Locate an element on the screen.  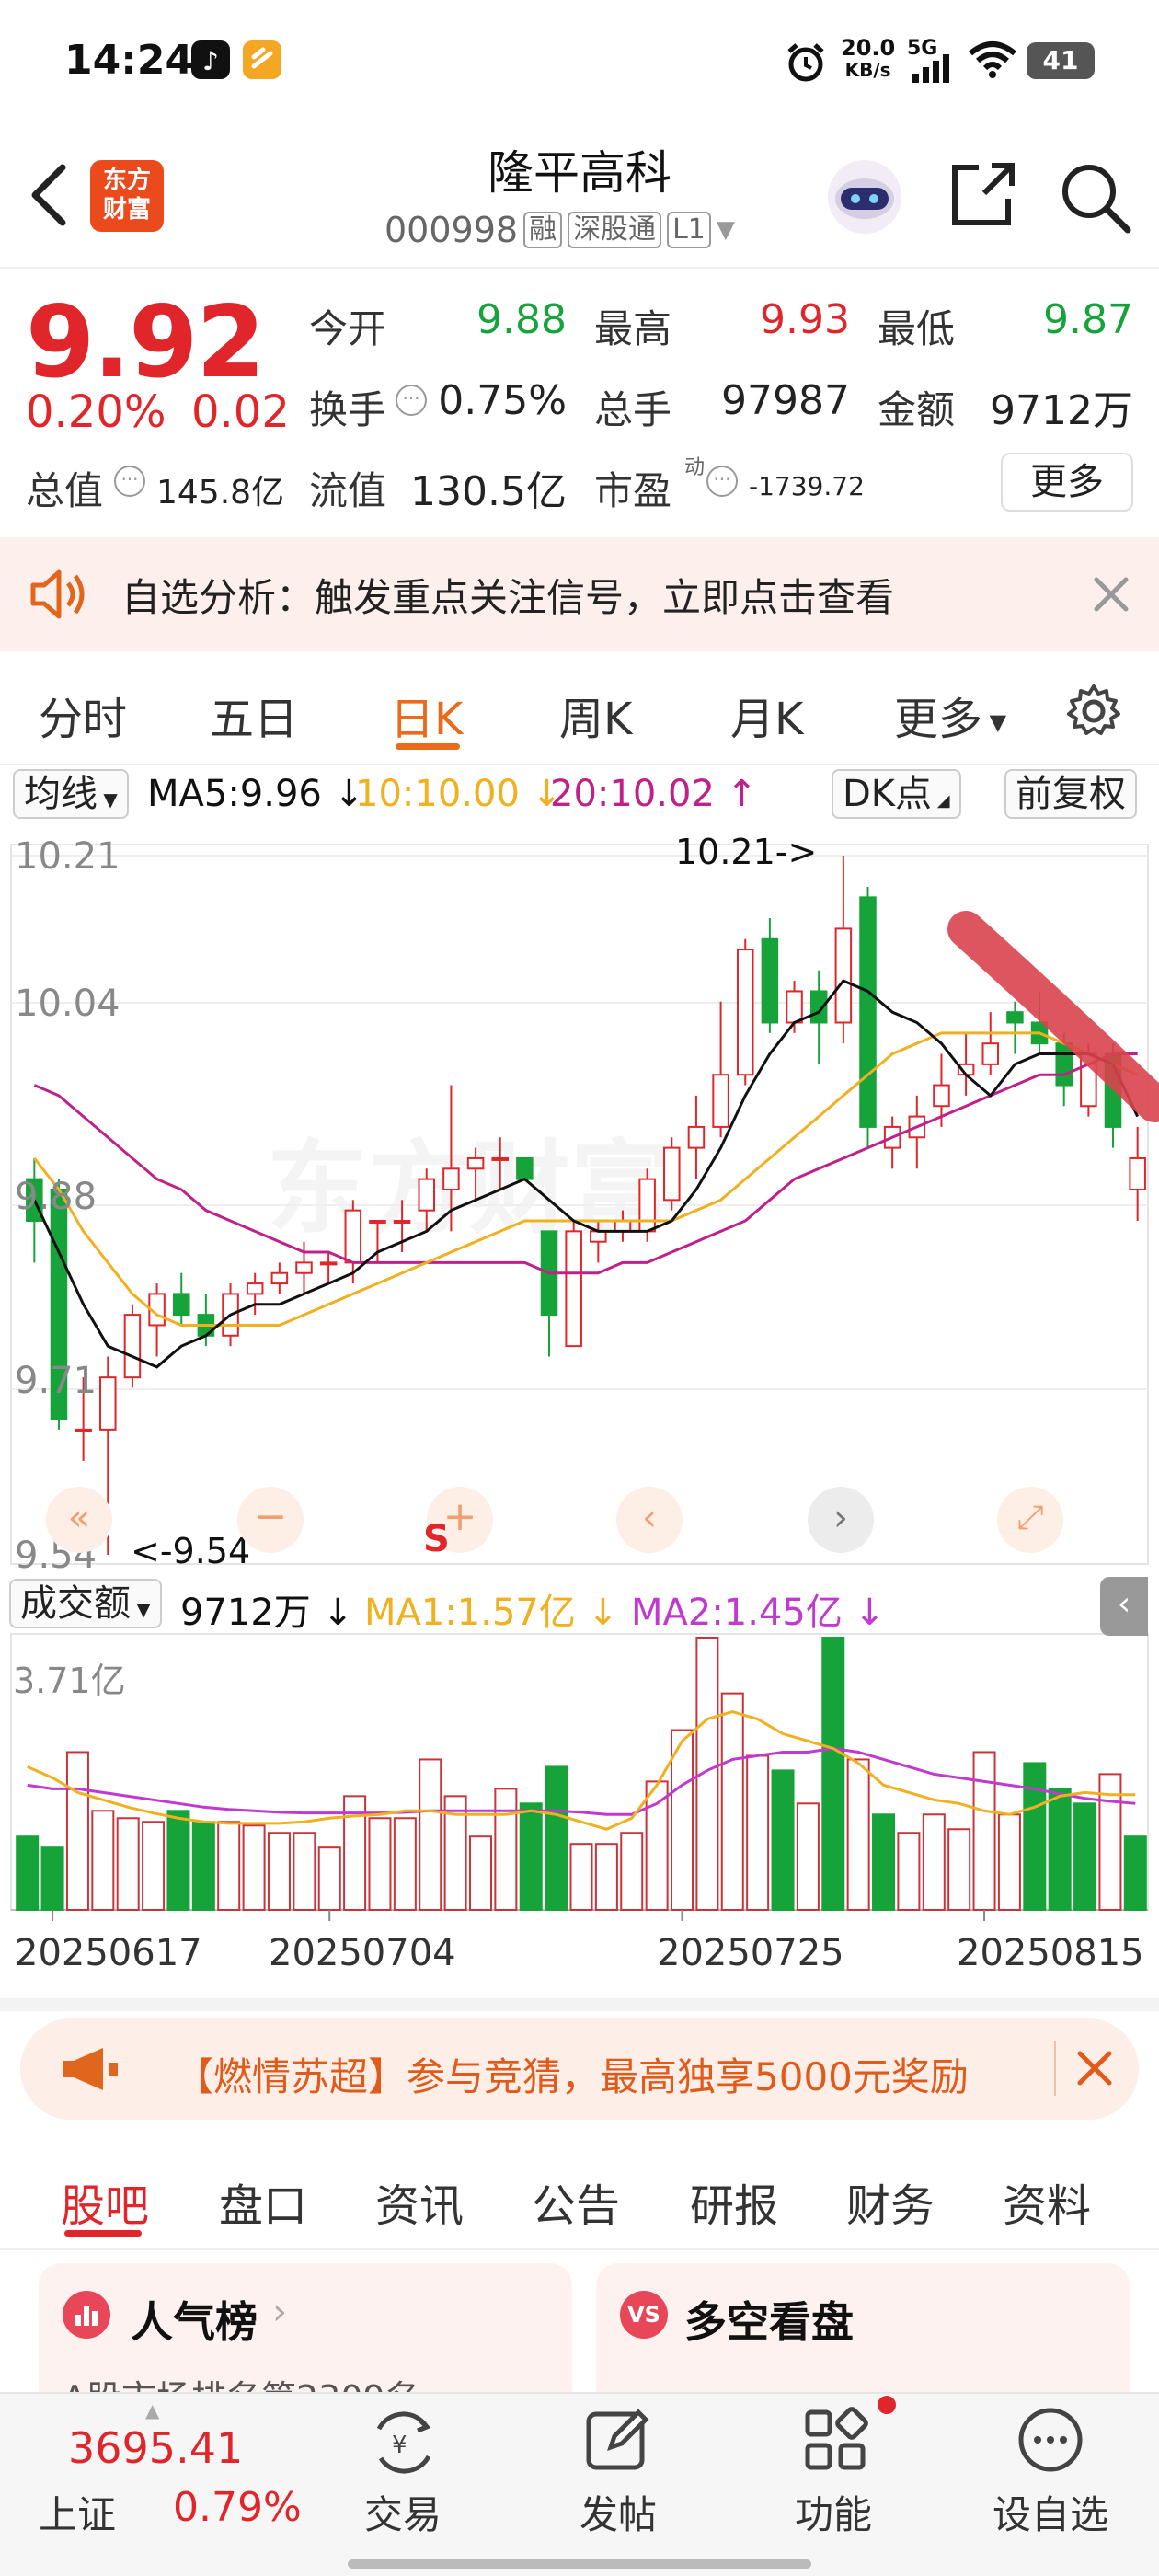
date-label: 20250815 is located at coordinates (1050, 1953).